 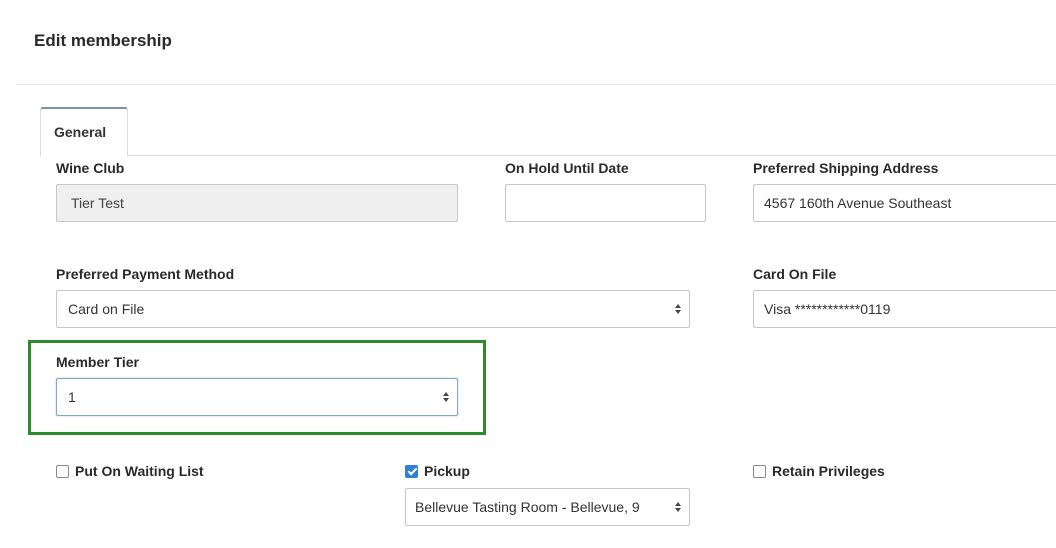 I want to click on pickup-label: Pickup, so click(x=447, y=471).